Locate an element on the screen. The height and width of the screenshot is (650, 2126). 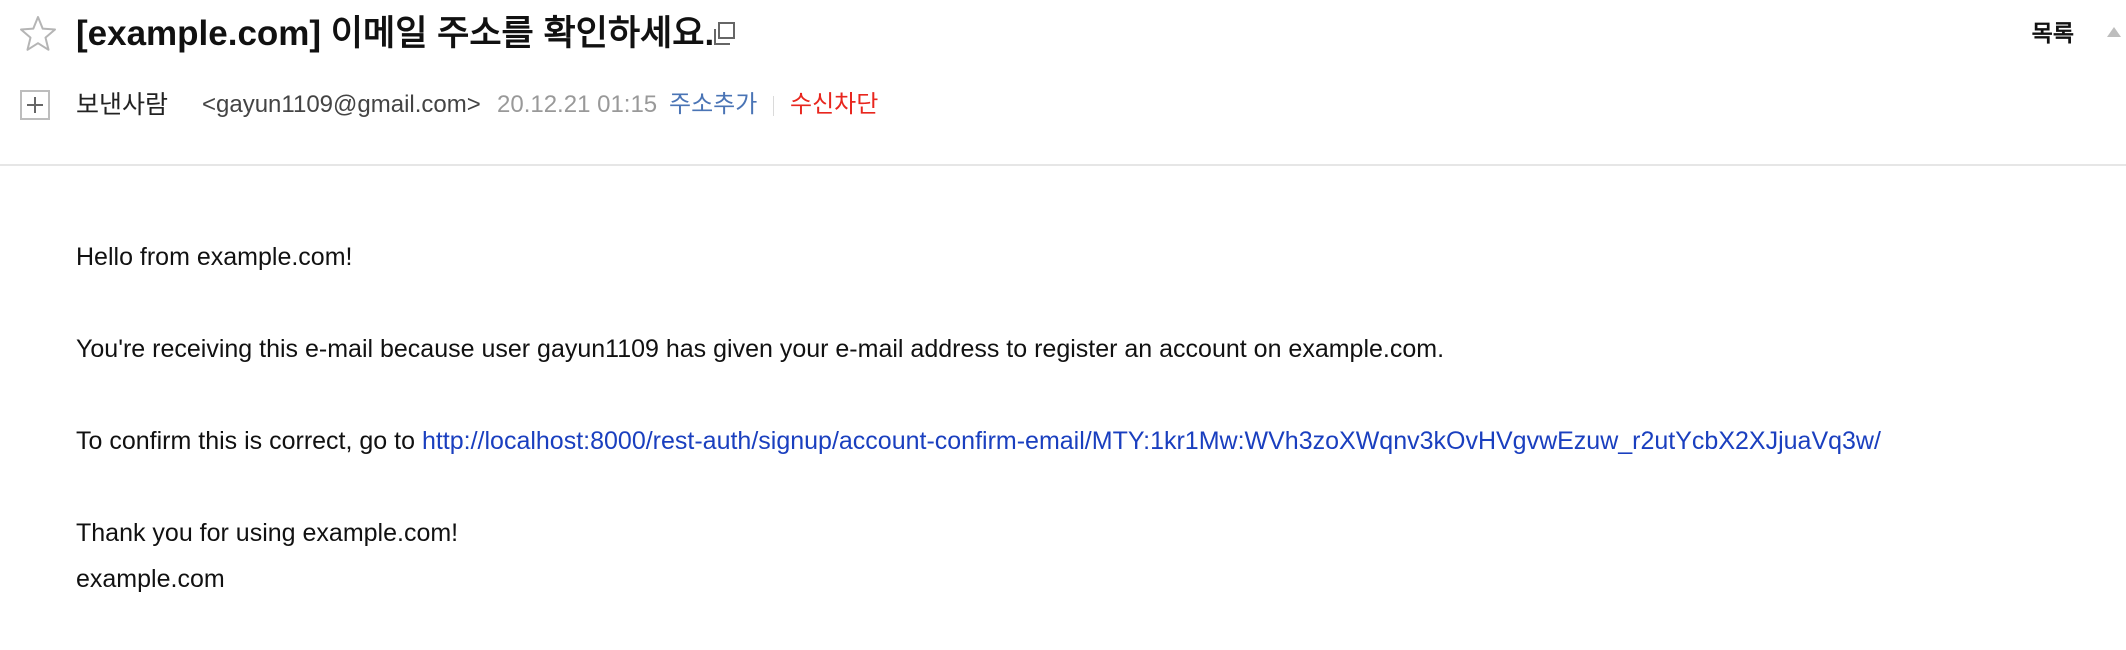
add-address-link: 주소추가 is located at coordinates (713, 105).